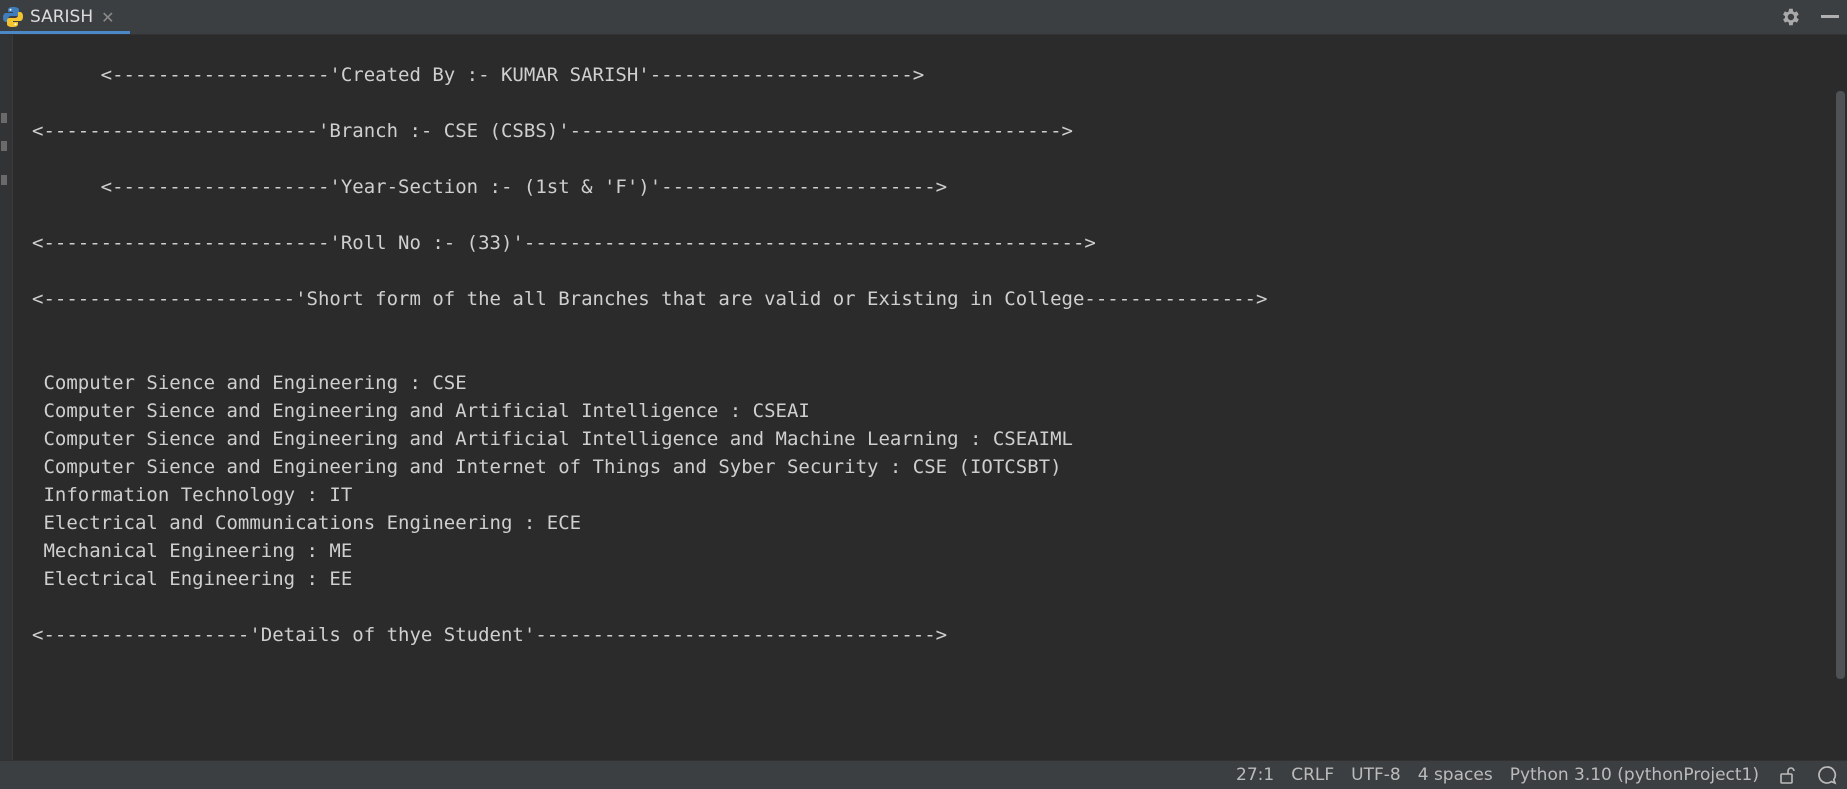 This screenshot has width=1847, height=789. I want to click on python-interpreter: Python 3.10 (pythonProject1), so click(1634, 775).